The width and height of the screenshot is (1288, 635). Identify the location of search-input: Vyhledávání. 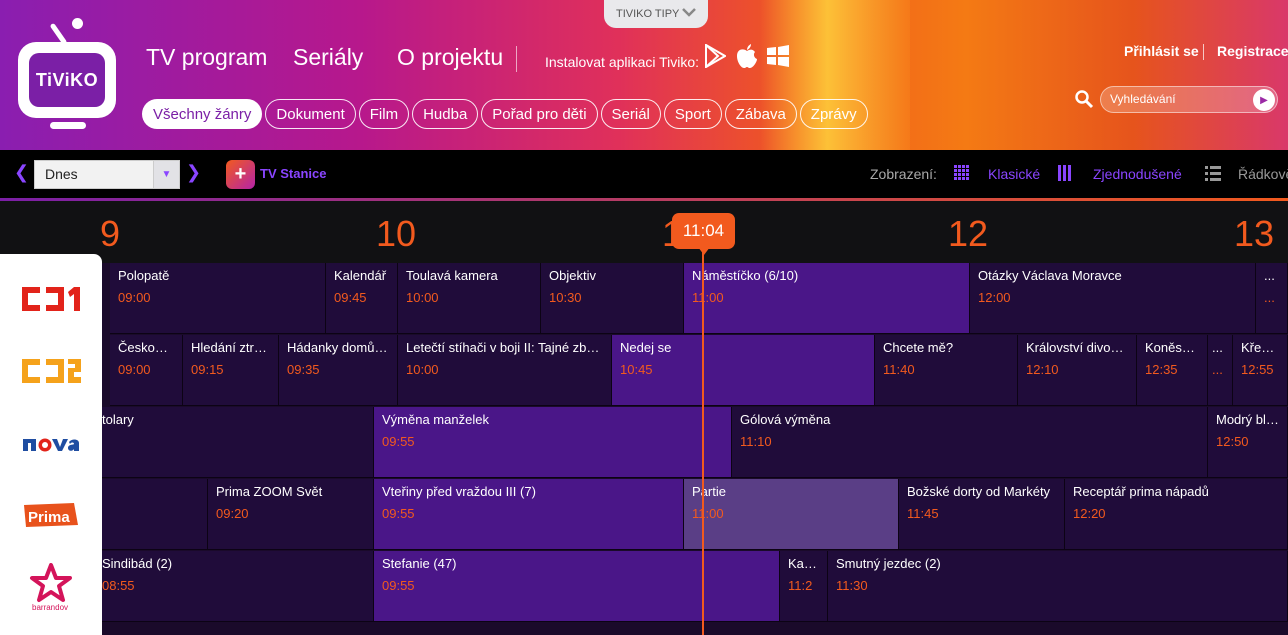
(1189, 99).